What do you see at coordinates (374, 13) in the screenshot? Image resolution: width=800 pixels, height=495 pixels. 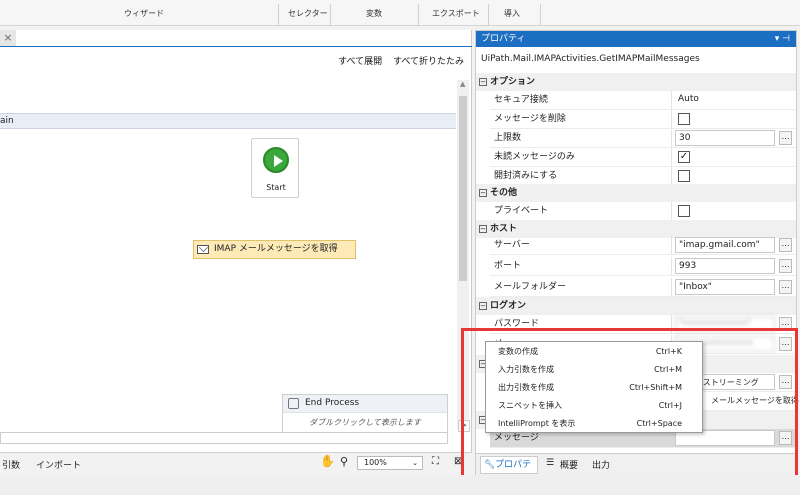 I see `ribbon-tab-variables: 変数` at bounding box center [374, 13].